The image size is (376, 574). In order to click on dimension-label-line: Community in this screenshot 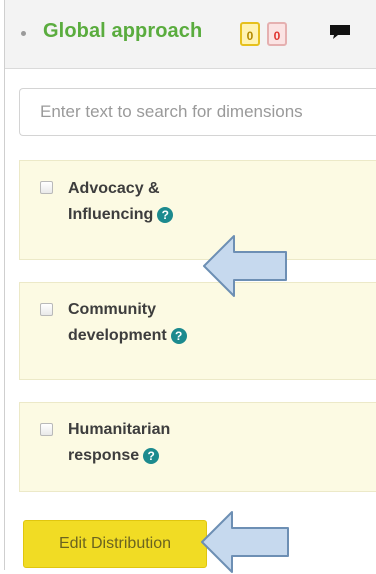, I will do `click(112, 309)`.